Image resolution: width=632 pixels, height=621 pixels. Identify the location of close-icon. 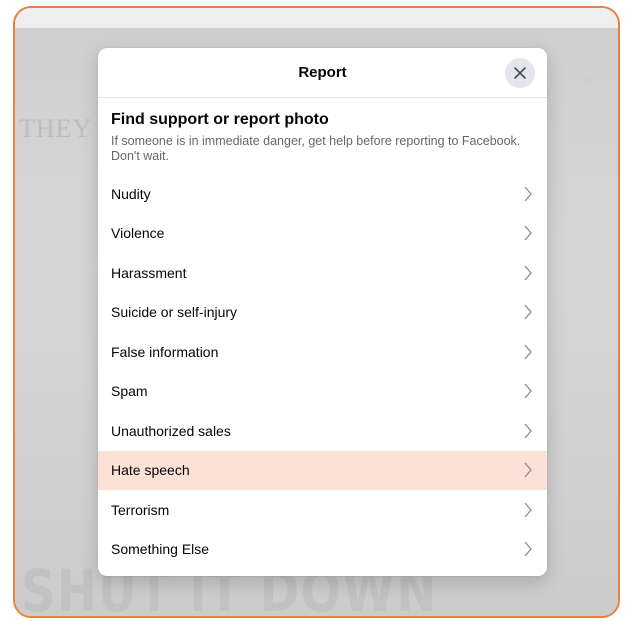
(520, 73).